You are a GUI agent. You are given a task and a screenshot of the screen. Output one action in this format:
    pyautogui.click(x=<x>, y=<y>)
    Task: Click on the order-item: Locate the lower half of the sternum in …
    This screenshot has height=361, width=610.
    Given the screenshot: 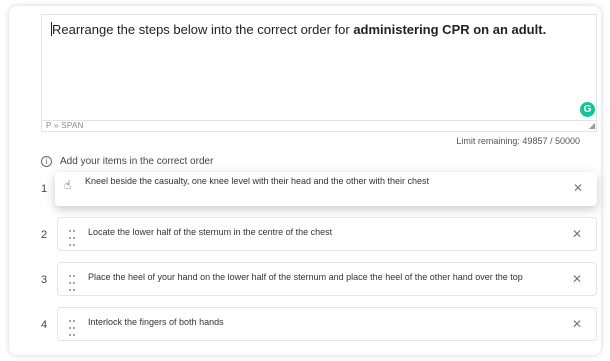 What is the action you would take?
    pyautogui.click(x=327, y=234)
    